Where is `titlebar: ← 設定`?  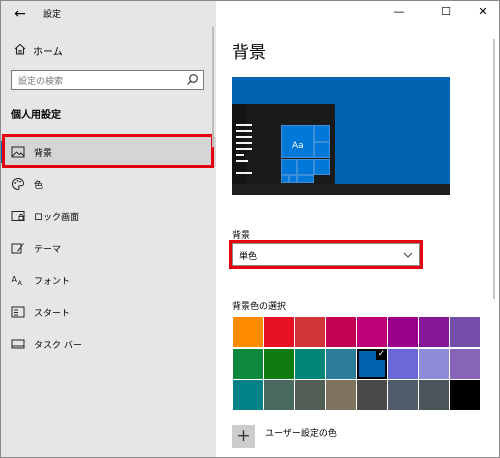
titlebar: ← 設定 is located at coordinates (108, 14).